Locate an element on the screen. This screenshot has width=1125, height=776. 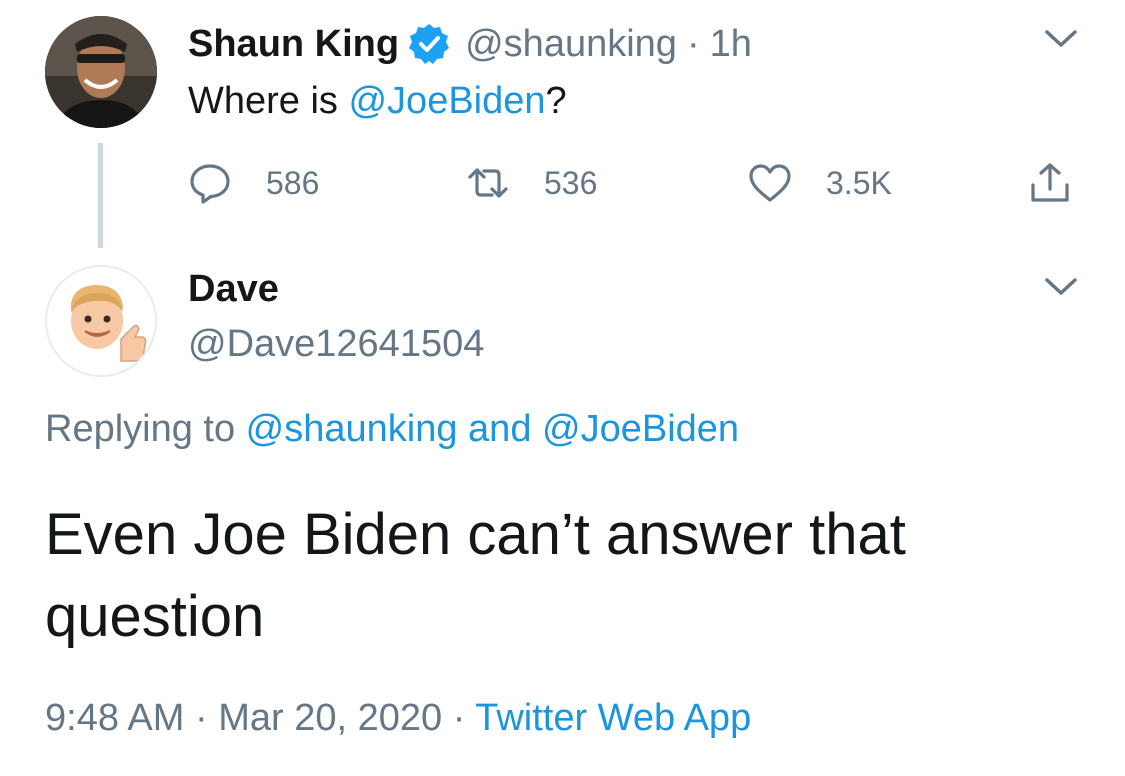
tweet-meta: 9:48 AM · Mar 20, 2020 · Twitter Web App is located at coordinates (398, 718).